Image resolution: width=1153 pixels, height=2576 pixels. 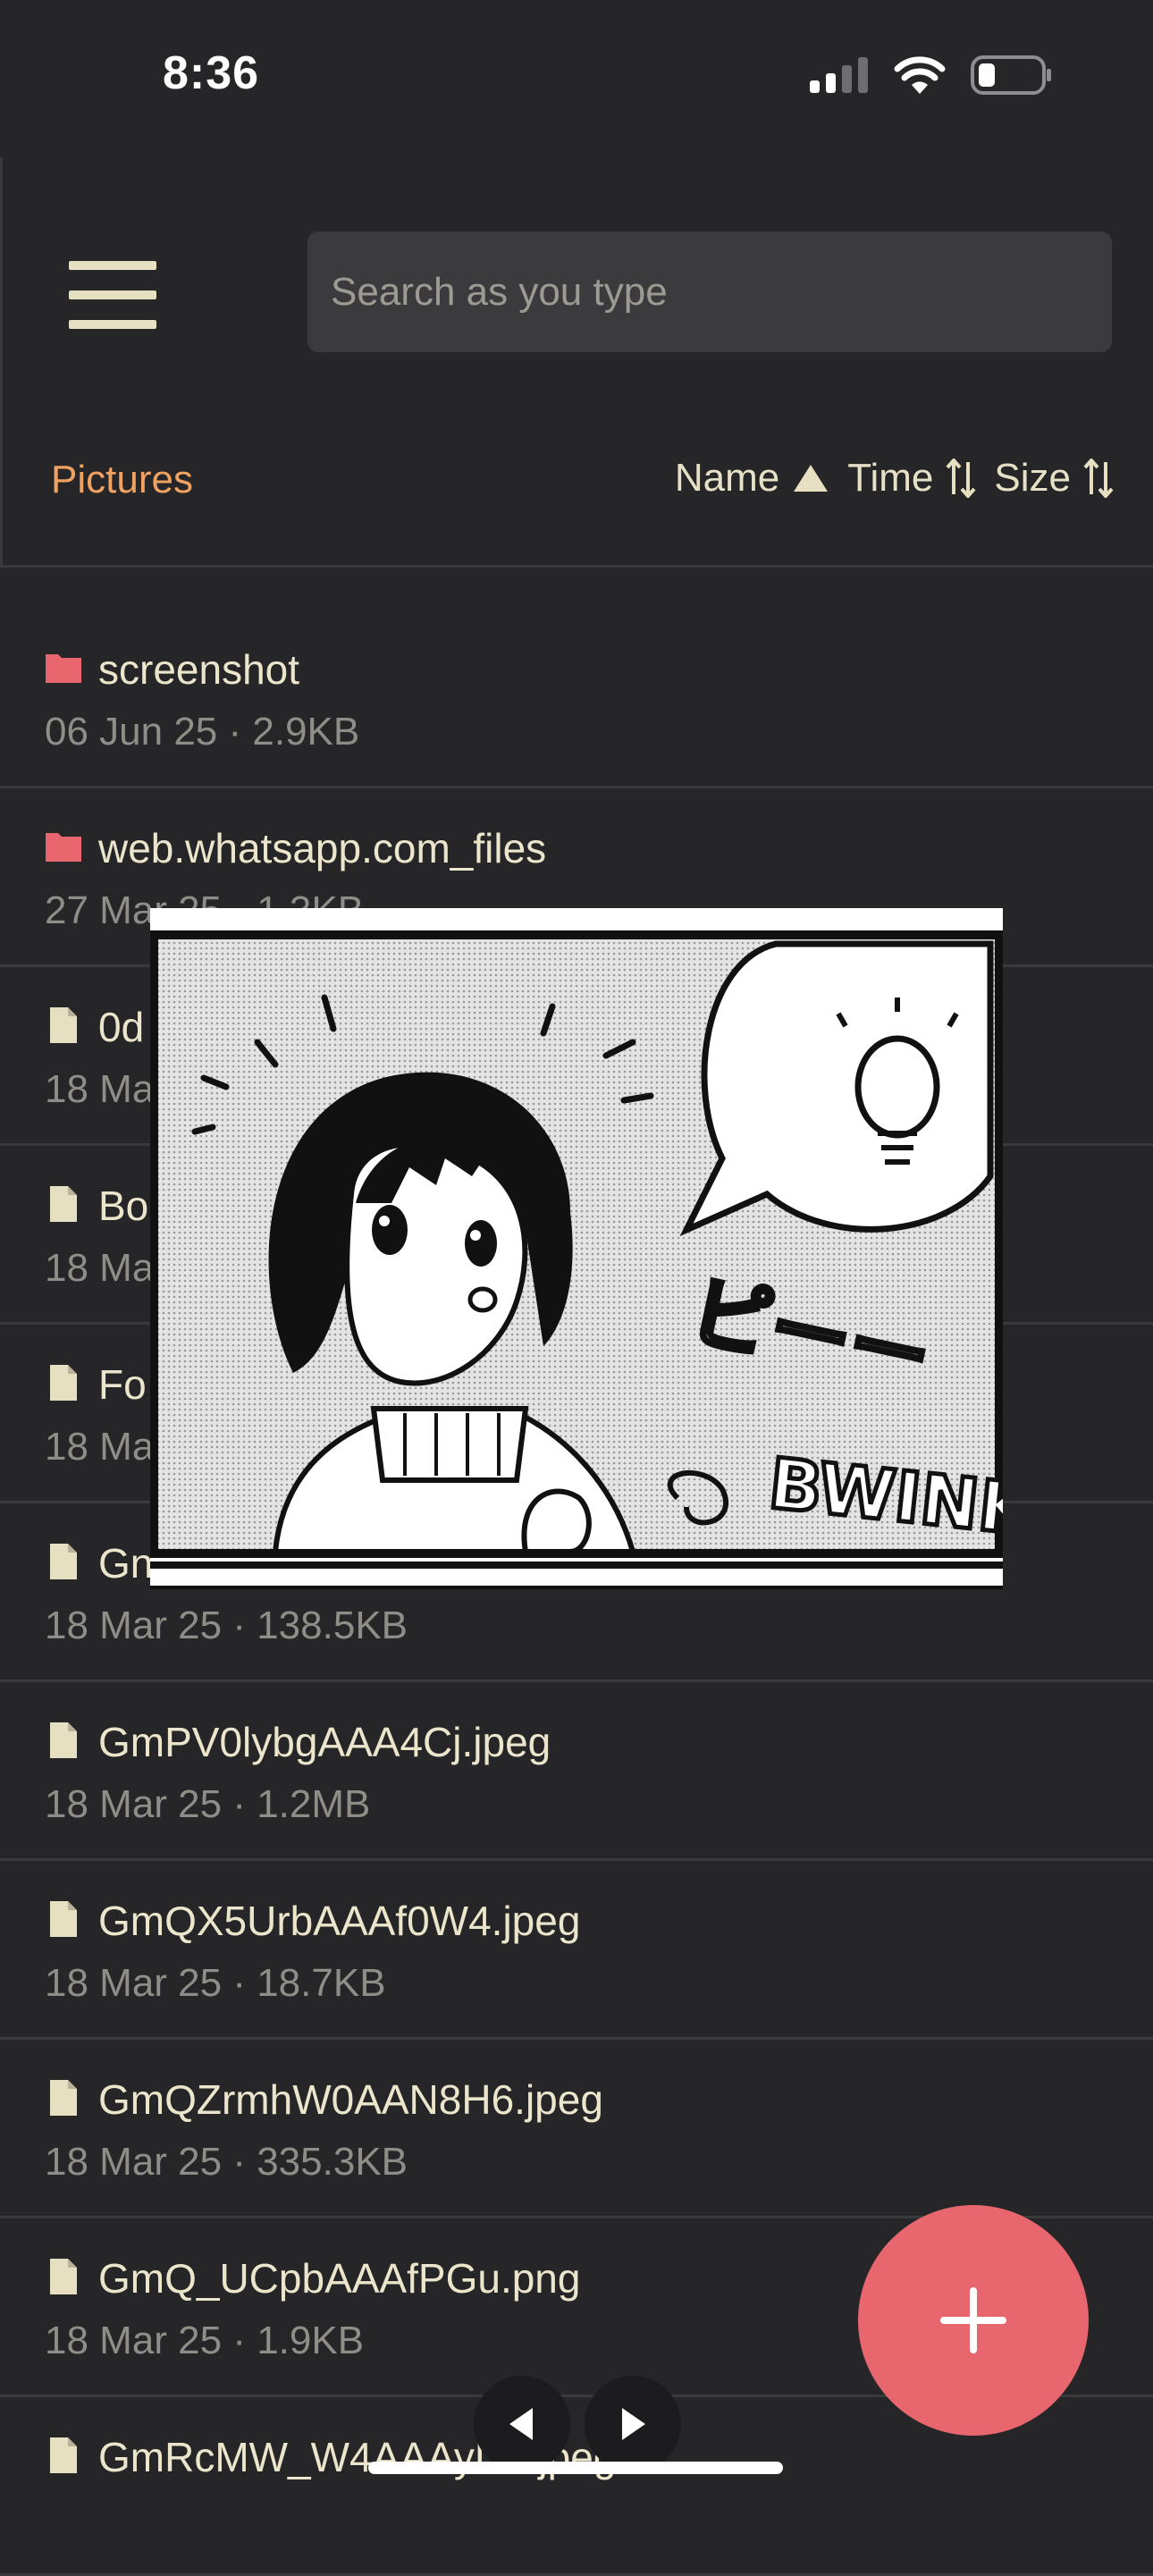 What do you see at coordinates (576, 566) in the screenshot?
I see `header-divider` at bounding box center [576, 566].